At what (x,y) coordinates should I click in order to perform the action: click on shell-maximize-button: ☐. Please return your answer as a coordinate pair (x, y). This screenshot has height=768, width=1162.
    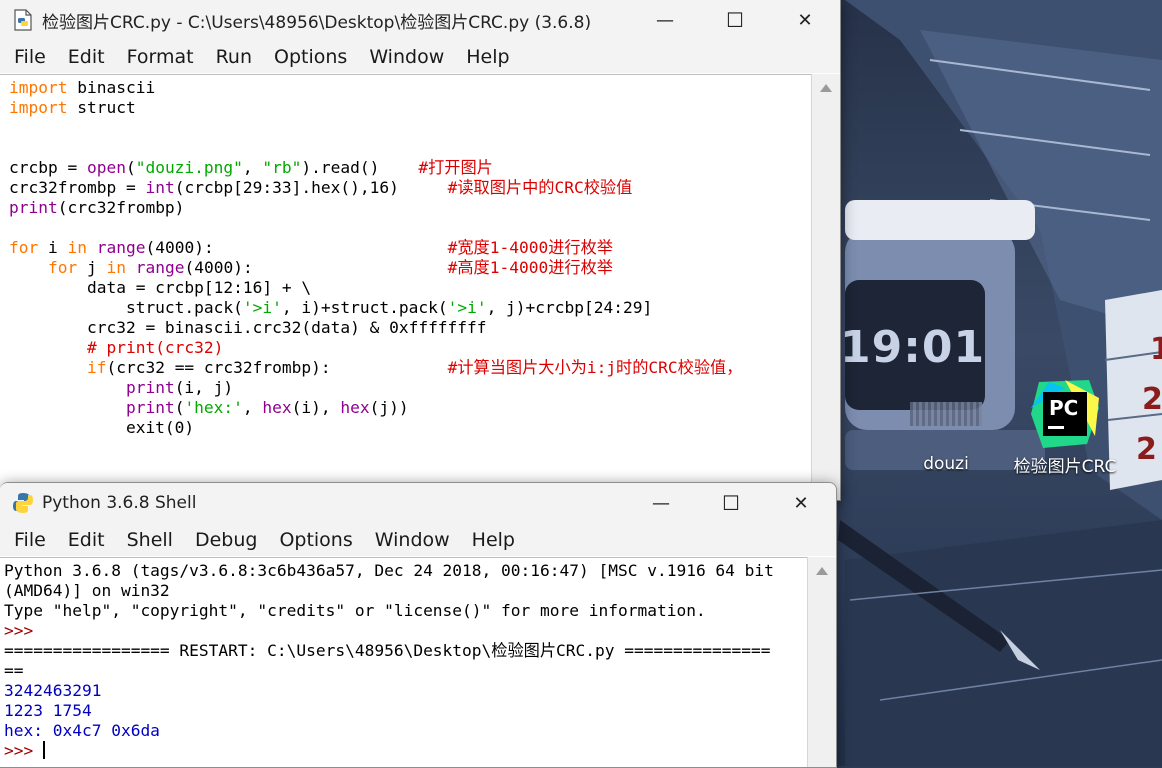
    Looking at the image, I should click on (731, 503).